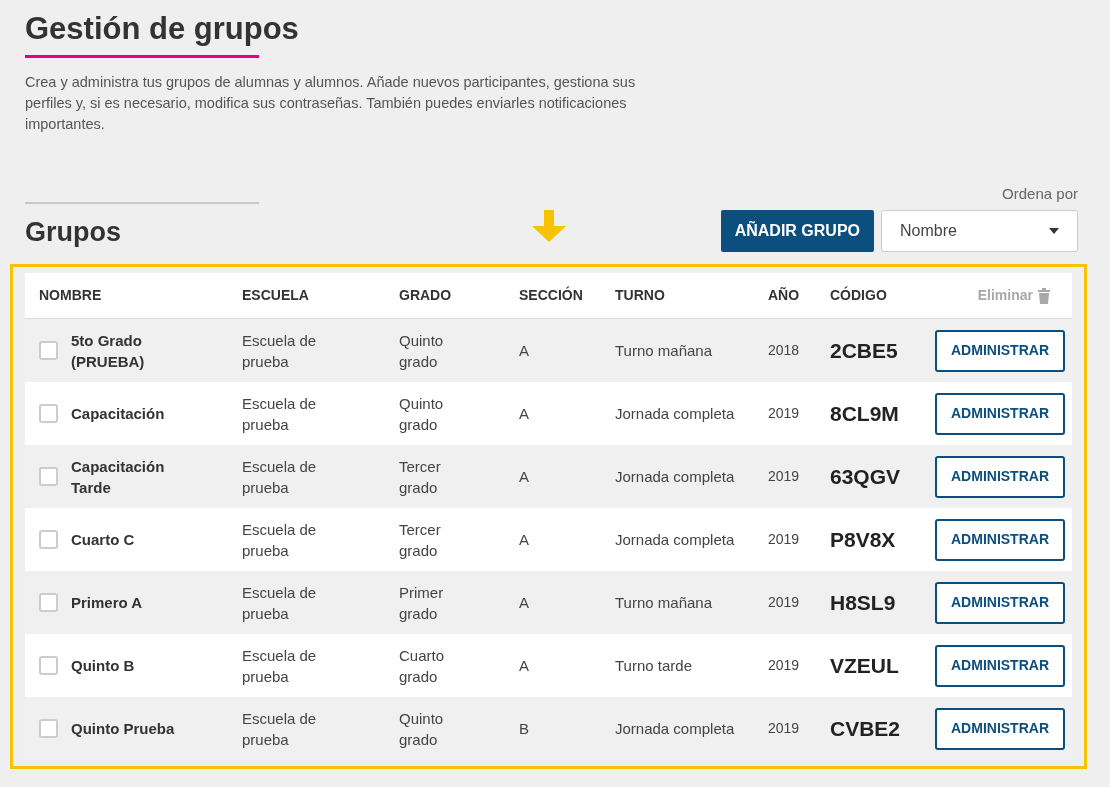 The width and height of the screenshot is (1110, 787). Describe the element at coordinates (866, 728) in the screenshot. I see `group-code: CVBE2` at that location.